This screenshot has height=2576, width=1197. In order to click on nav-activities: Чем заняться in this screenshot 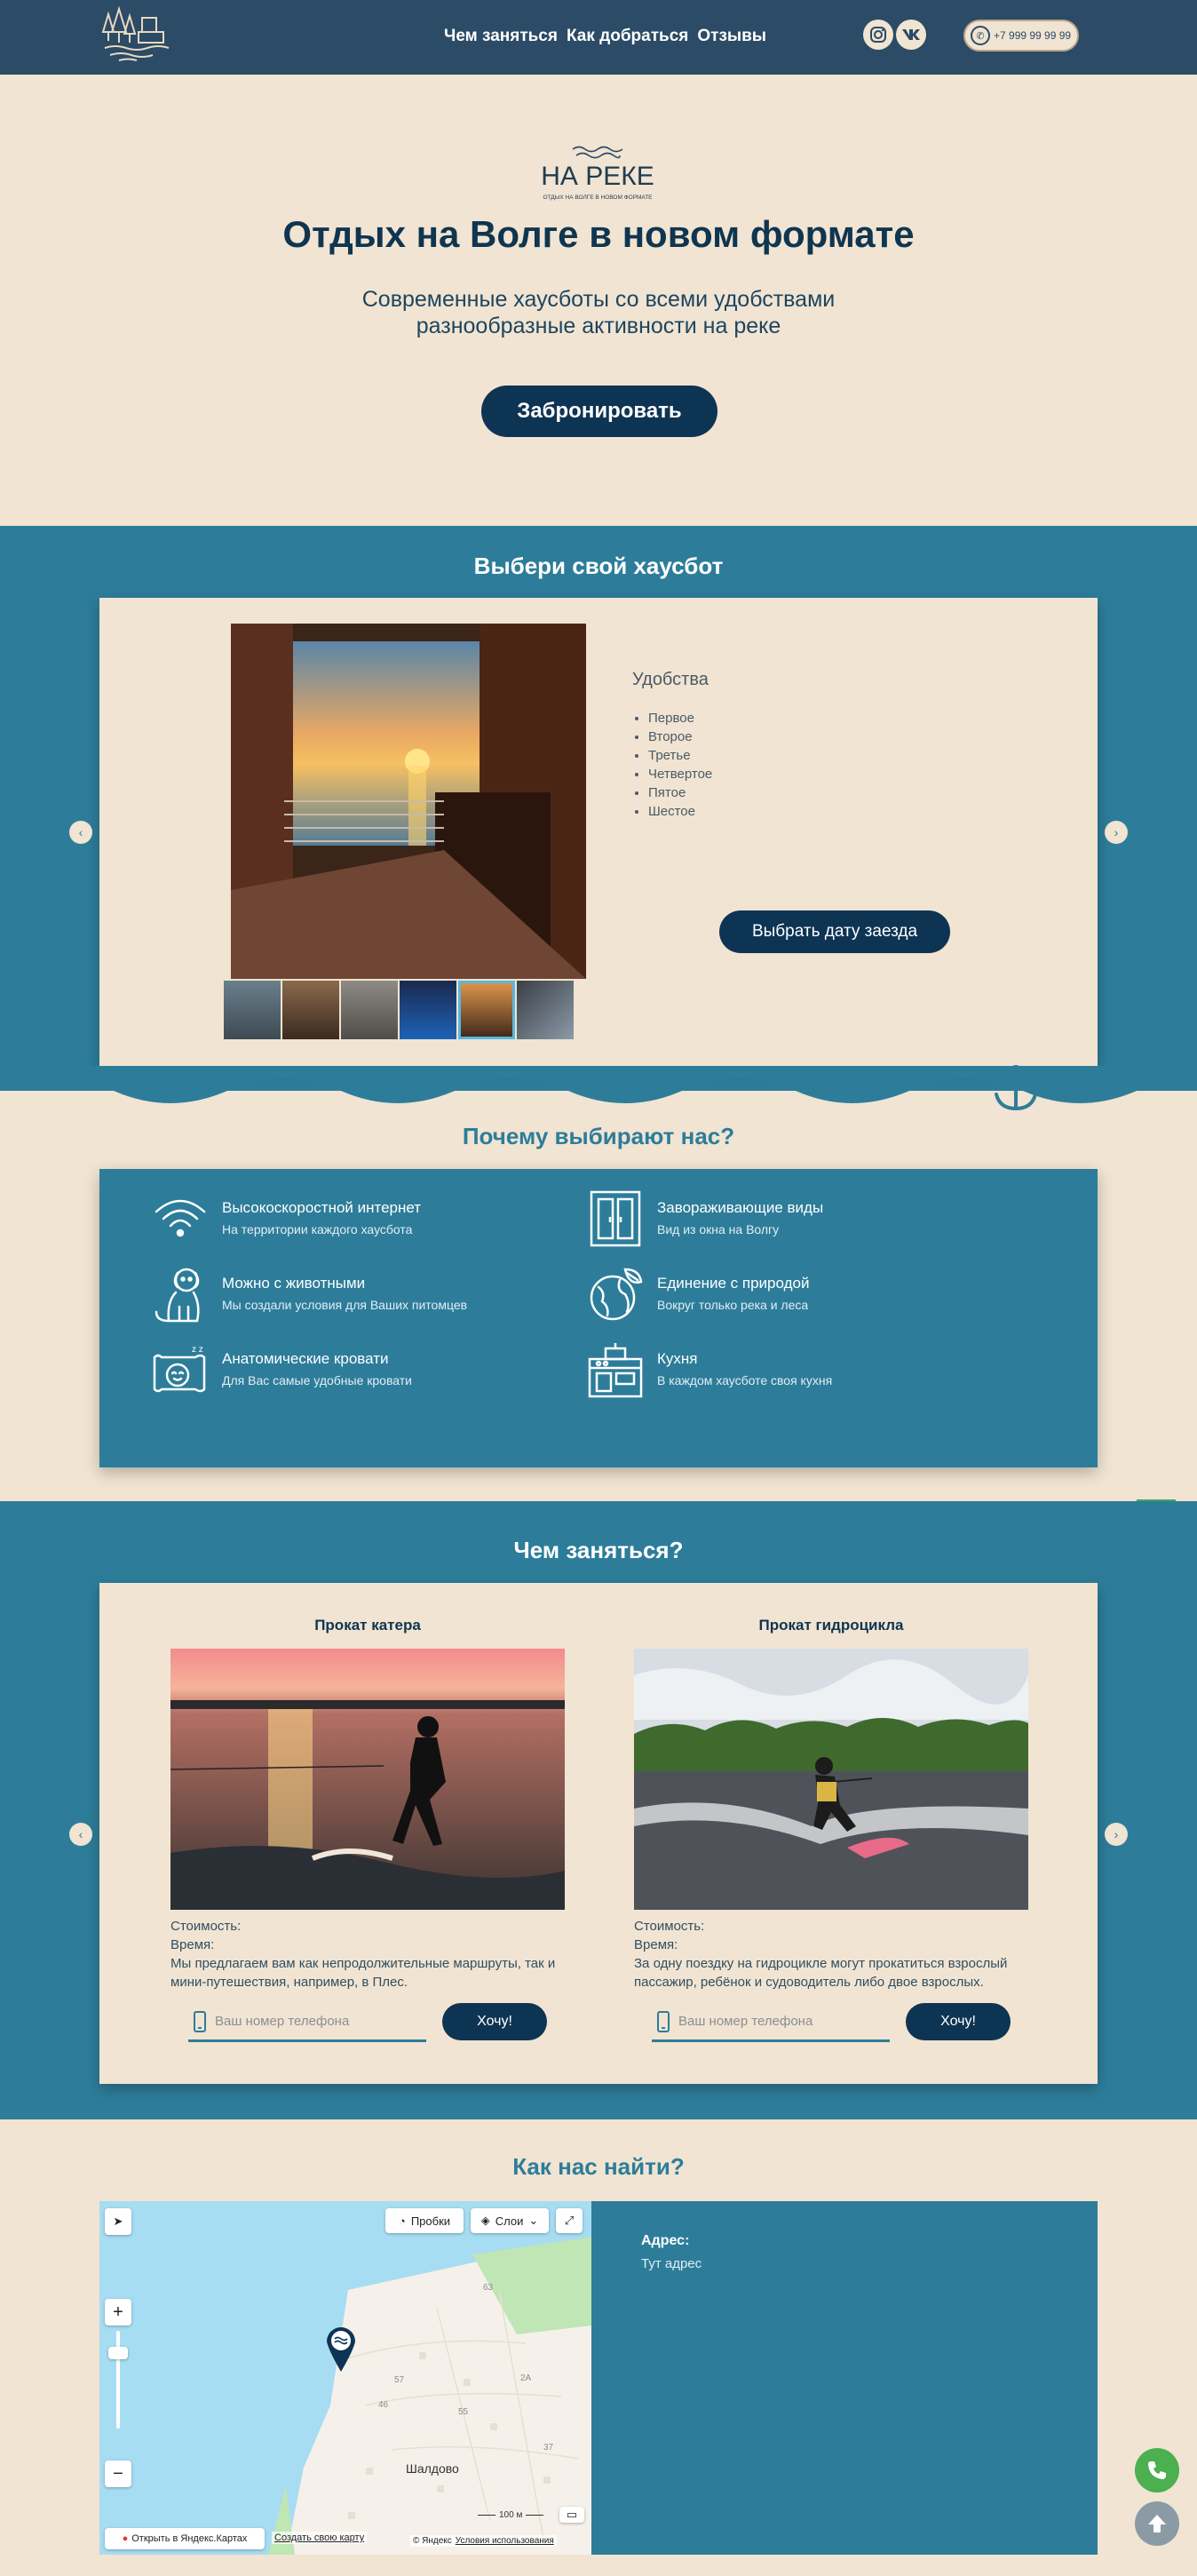, I will do `click(501, 36)`.